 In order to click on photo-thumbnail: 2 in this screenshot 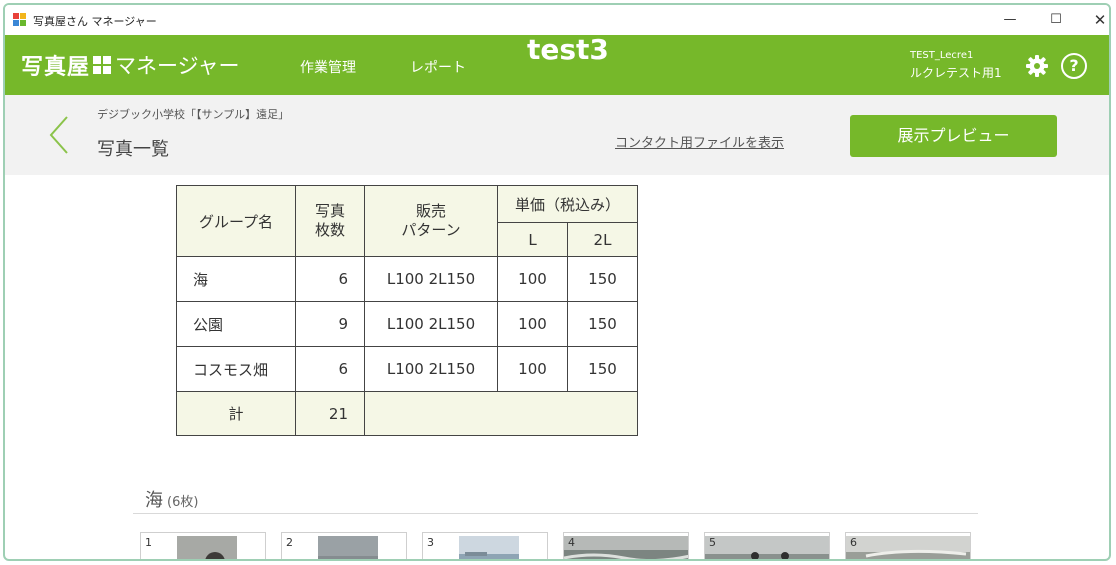, I will do `click(344, 545)`.